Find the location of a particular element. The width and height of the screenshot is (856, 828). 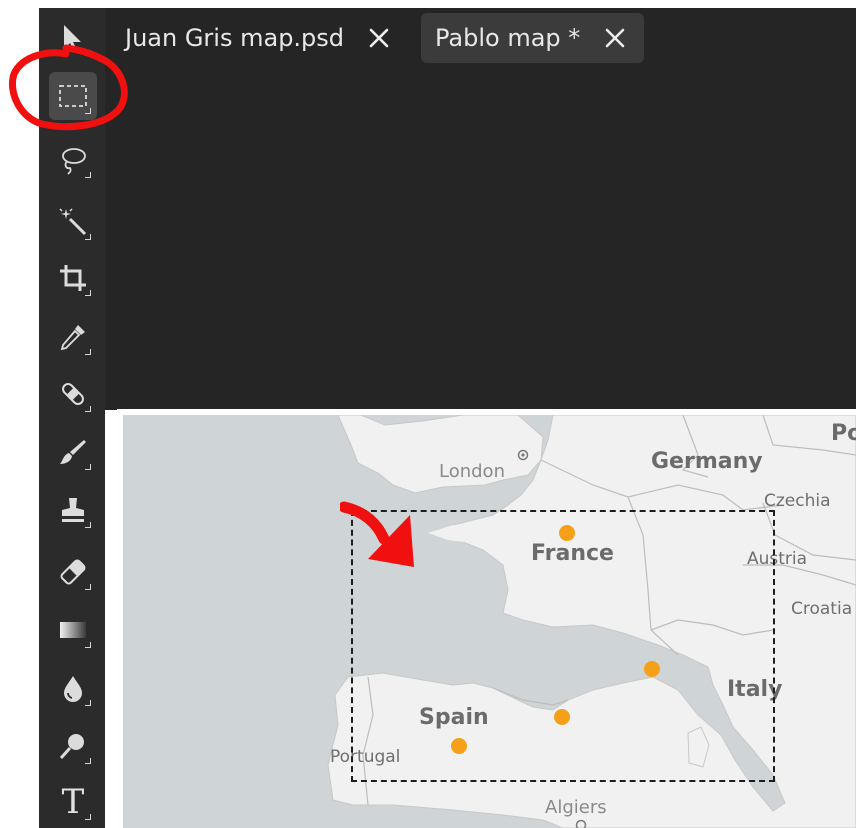

crop-tool-button is located at coordinates (73, 278).